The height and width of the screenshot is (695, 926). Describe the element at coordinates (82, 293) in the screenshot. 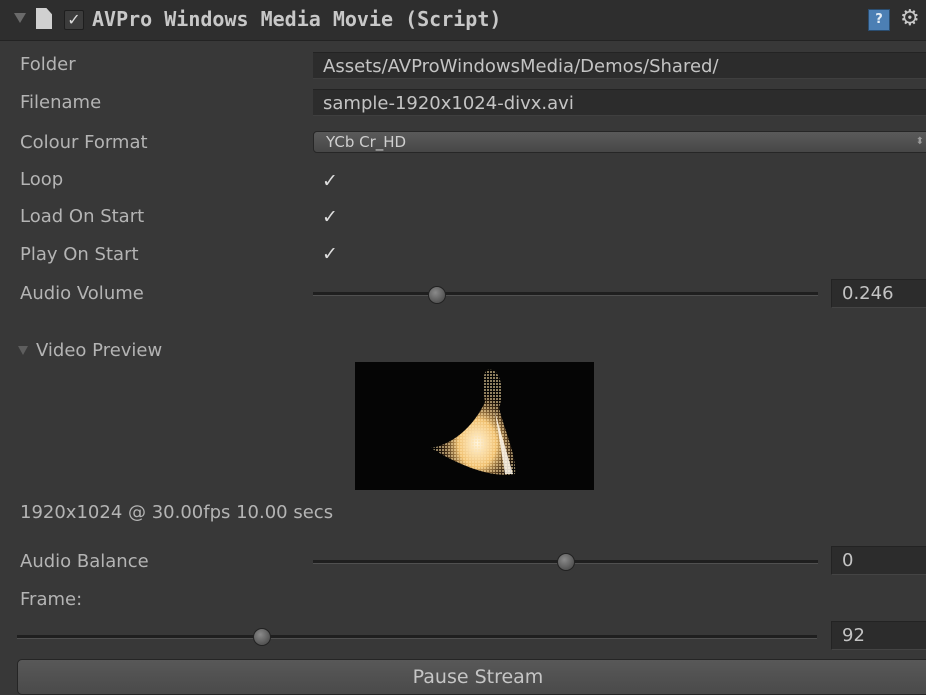

I see `audio-volume-label: Audio Volume` at that location.